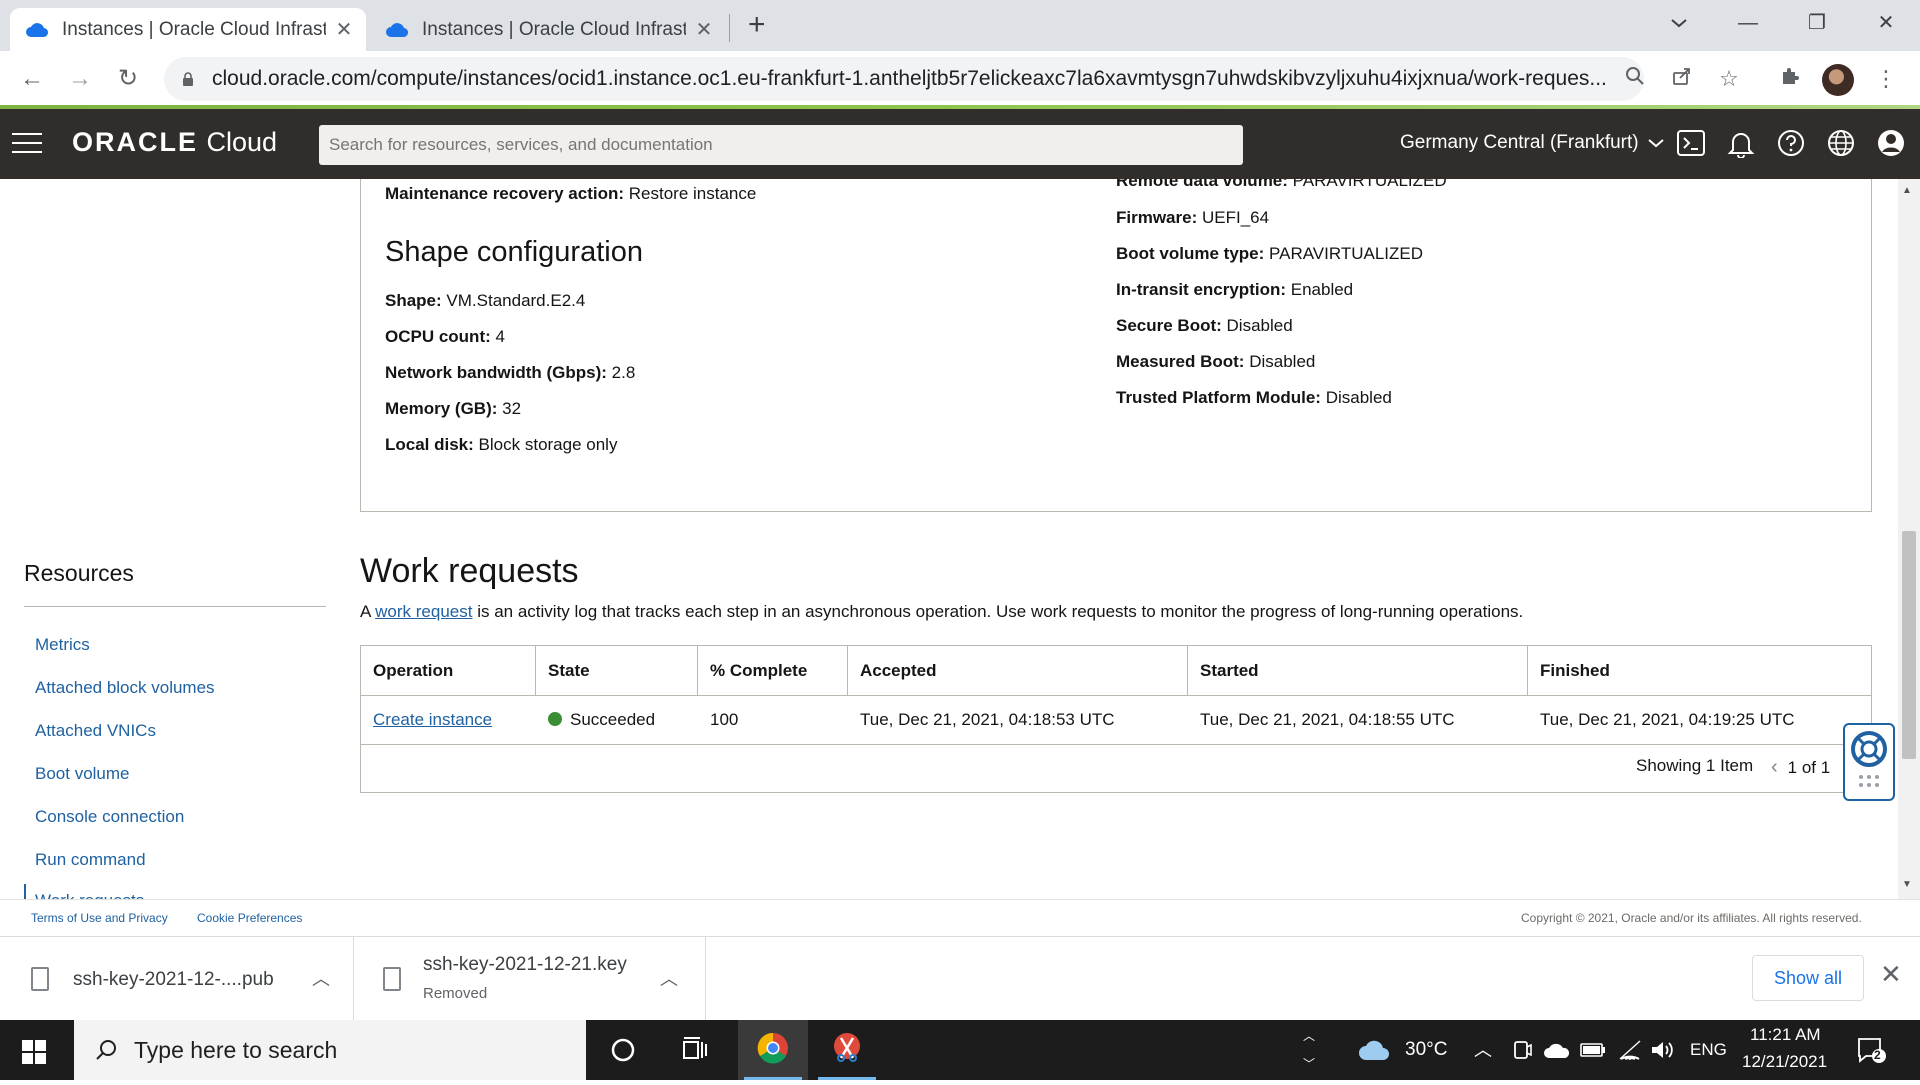  What do you see at coordinates (1871, 1050) in the screenshot?
I see `action-center-icon` at bounding box center [1871, 1050].